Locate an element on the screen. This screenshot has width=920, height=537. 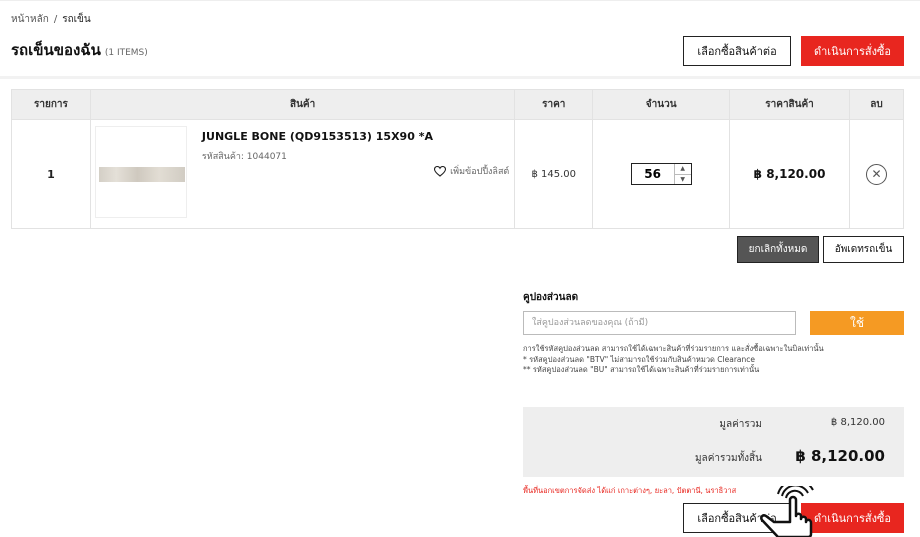
close-circle-icon: ✕ is located at coordinates (876, 174).